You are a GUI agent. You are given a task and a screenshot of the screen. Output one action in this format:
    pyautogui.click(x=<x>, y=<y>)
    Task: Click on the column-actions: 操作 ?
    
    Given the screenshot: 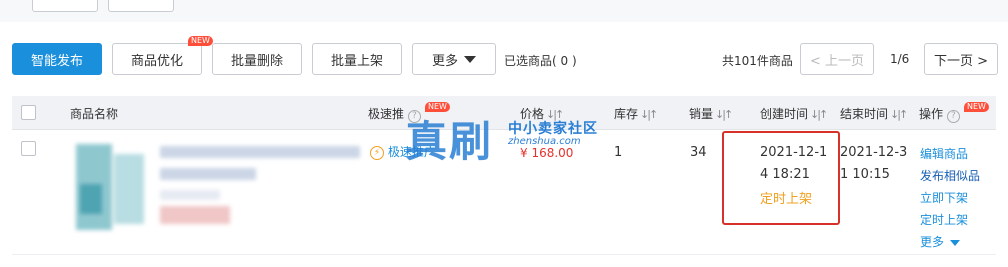 What is the action you would take?
    pyautogui.click(x=939, y=114)
    